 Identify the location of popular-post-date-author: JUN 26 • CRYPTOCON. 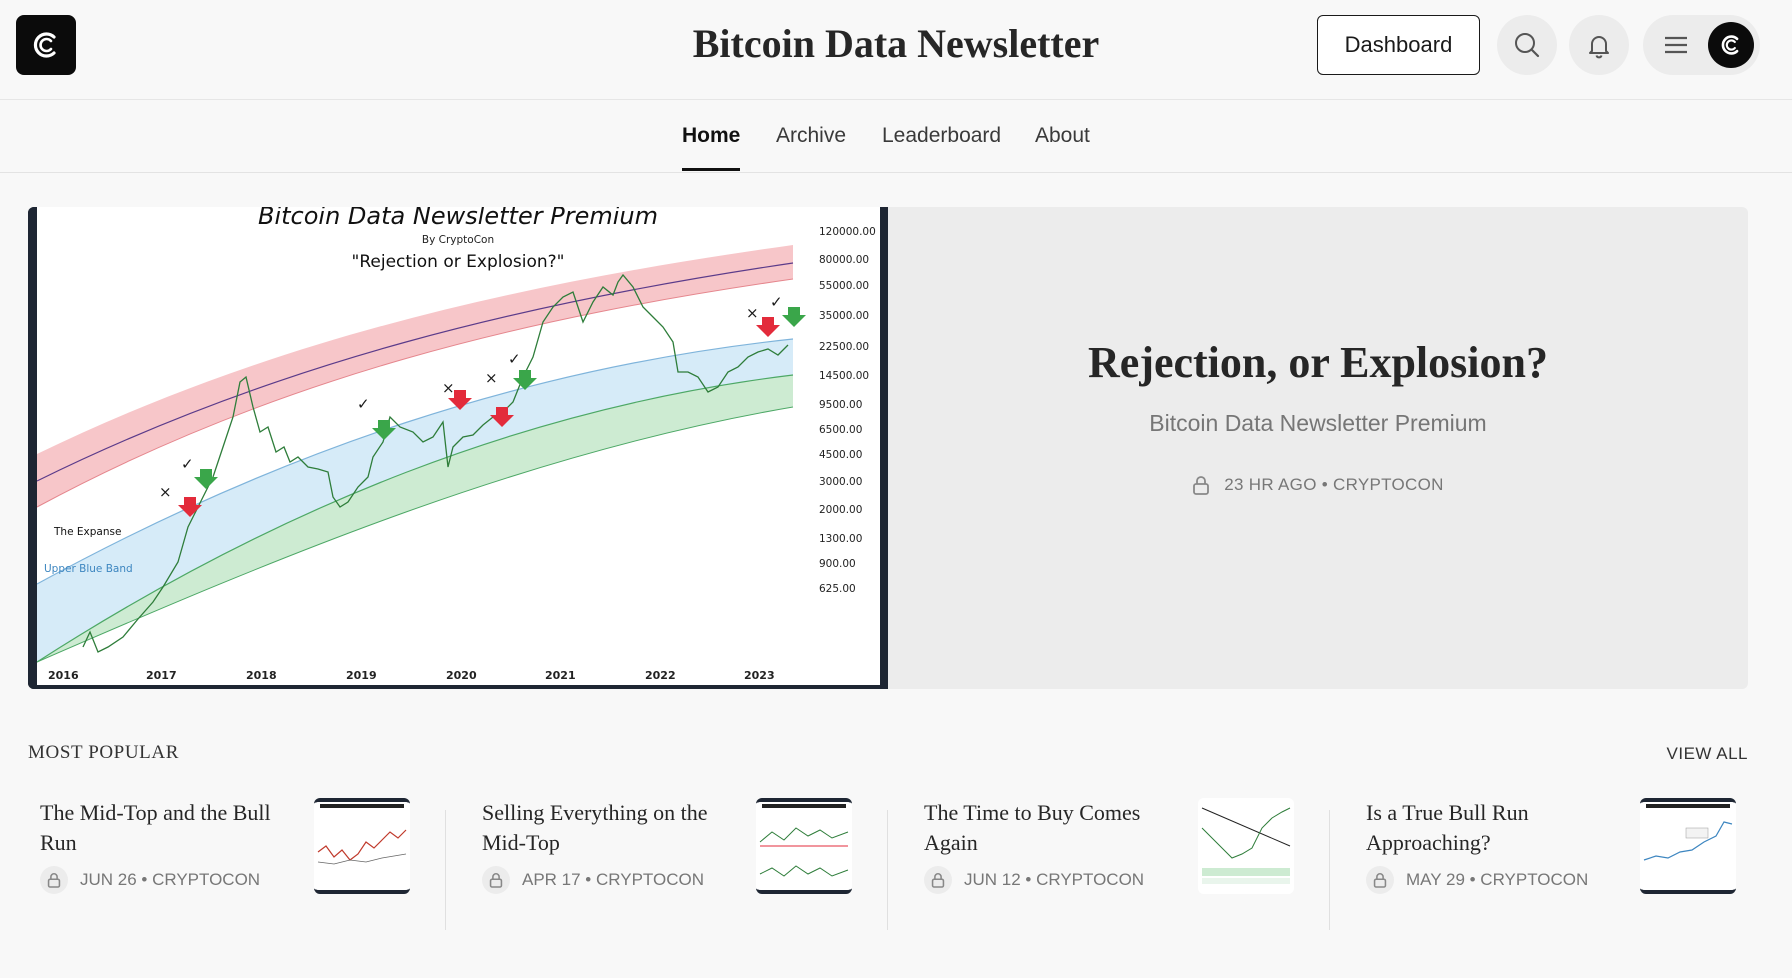
(170, 879).